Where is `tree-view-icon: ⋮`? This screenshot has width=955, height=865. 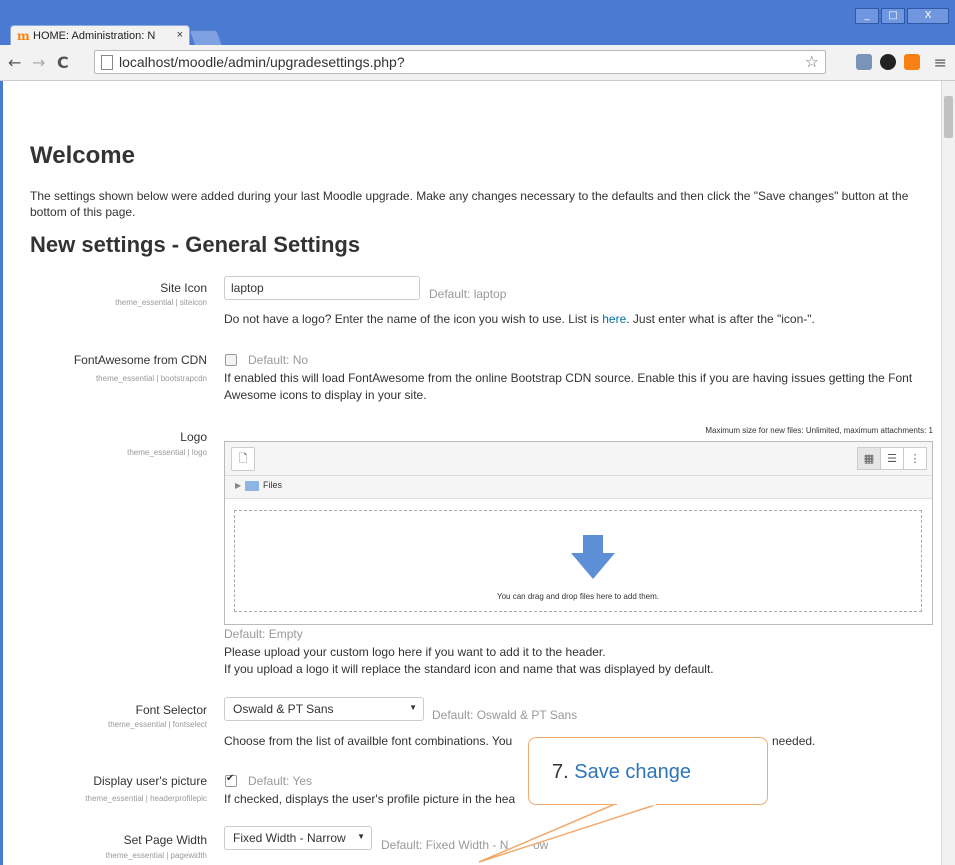 tree-view-icon: ⋮ is located at coordinates (915, 458).